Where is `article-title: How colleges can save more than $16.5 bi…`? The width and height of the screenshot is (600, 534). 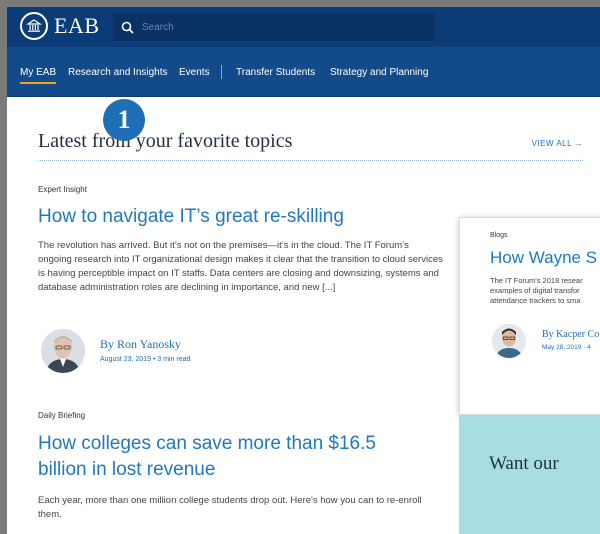 article-title: How colleges can save more than $16.5 bi… is located at coordinates (228, 457).